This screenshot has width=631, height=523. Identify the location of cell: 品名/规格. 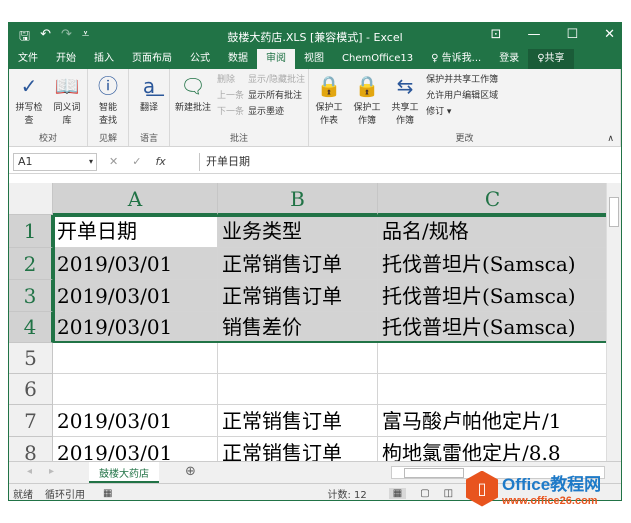
(493, 231).